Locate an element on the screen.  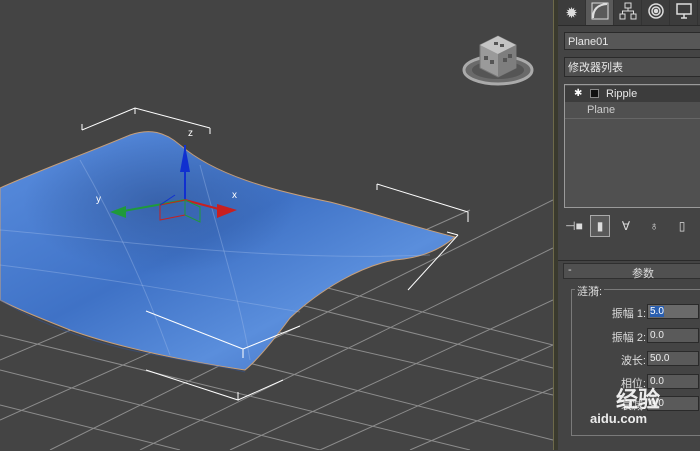
amplitude1-value: 5.0 is located at coordinates (657, 311).